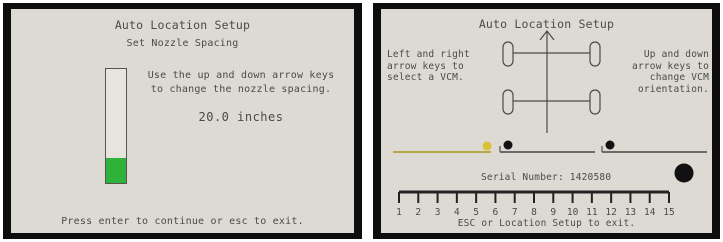 This screenshot has height=242, width=723. I want to click on scale-number-2: 2, so click(418, 212).